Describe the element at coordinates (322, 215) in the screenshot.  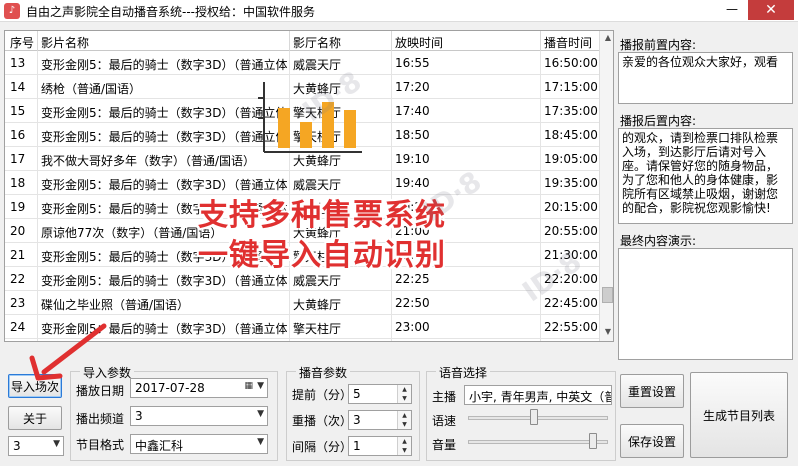
I see `promo-line-1: 支持多种售票系统` at that location.